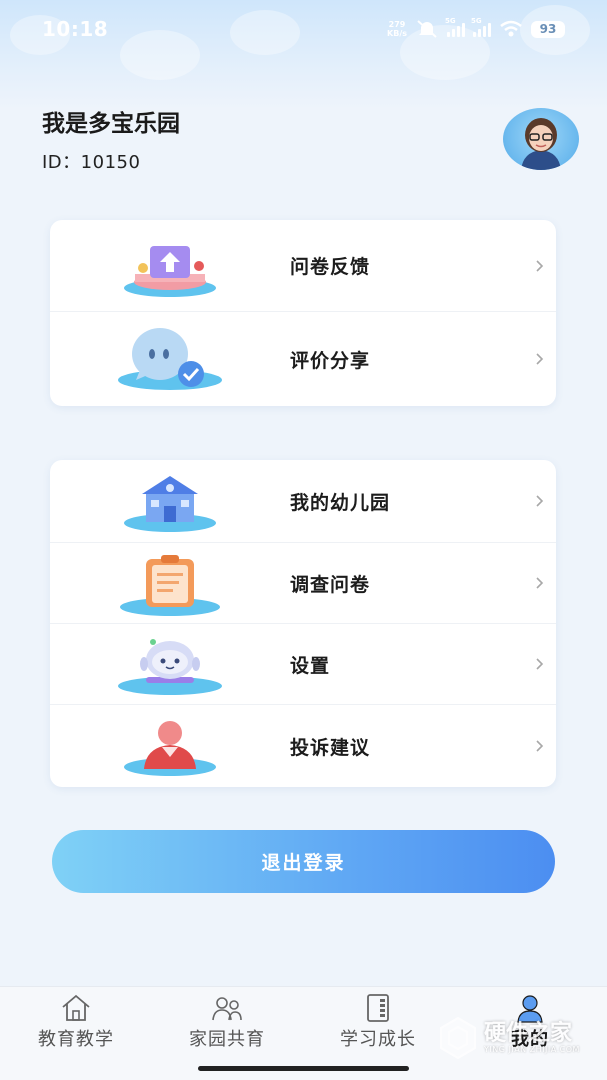 This screenshot has height=1080, width=607. Describe the element at coordinates (303, 861) in the screenshot. I see `logout-button: 退出登录` at that location.